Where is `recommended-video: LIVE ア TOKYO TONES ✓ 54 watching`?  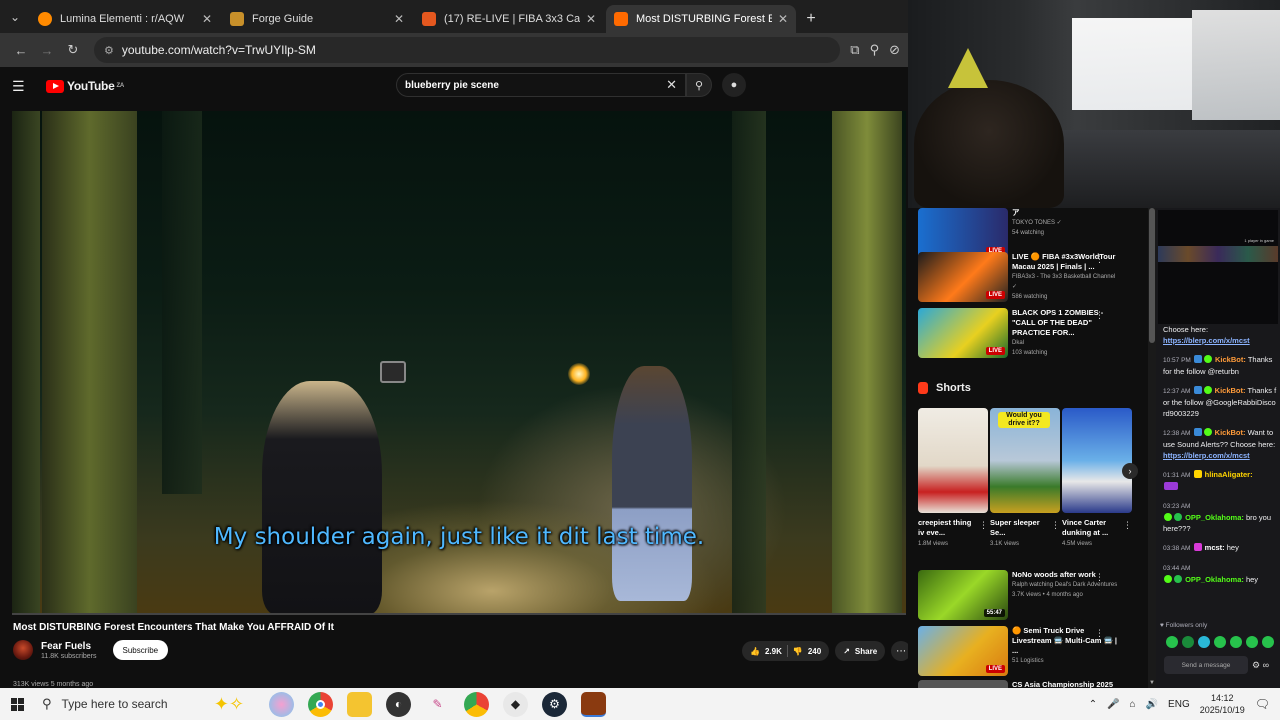 recommended-video: LIVE ア TOKYO TONES ✓ 54 watching is located at coordinates (1019, 233).